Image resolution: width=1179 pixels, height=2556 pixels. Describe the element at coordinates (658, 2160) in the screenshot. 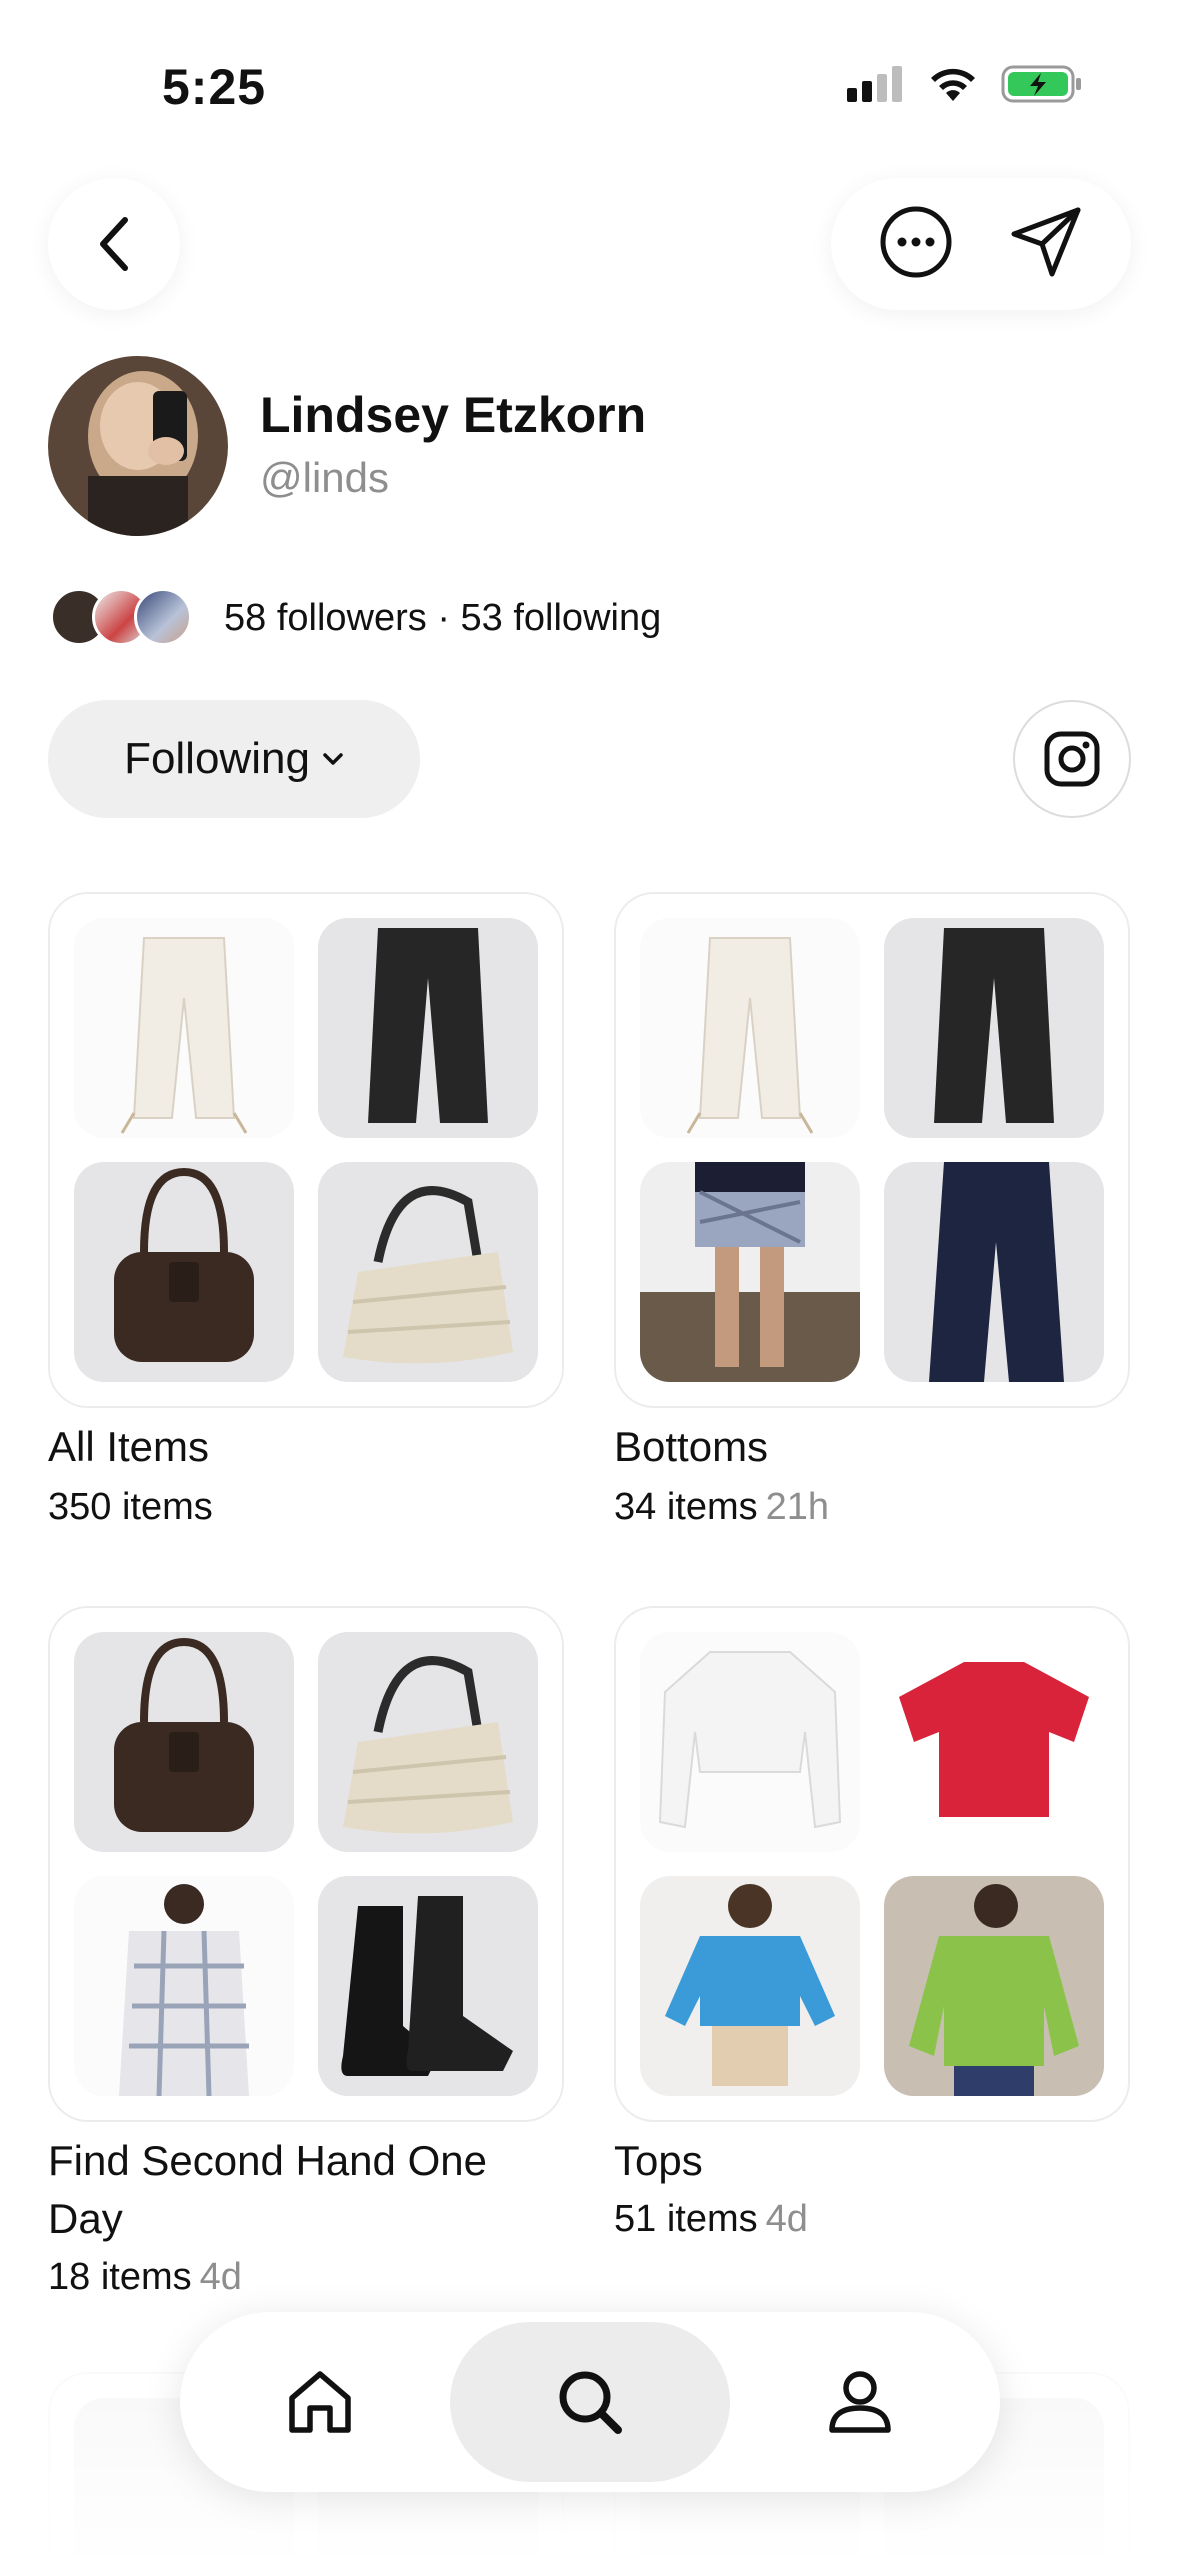

I see `collection-title: Tops` at that location.